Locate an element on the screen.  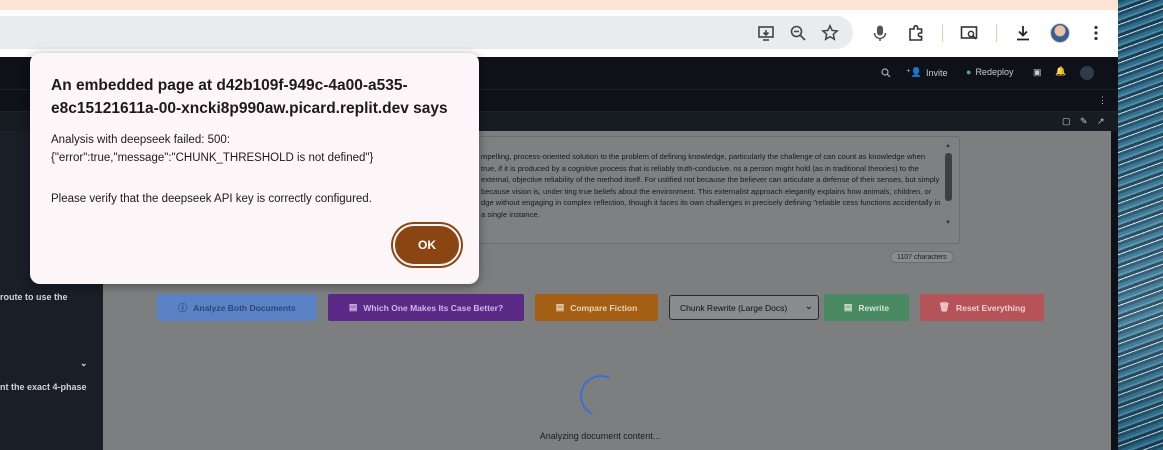
add-user-icon: ⁺👤 is located at coordinates (914, 72).